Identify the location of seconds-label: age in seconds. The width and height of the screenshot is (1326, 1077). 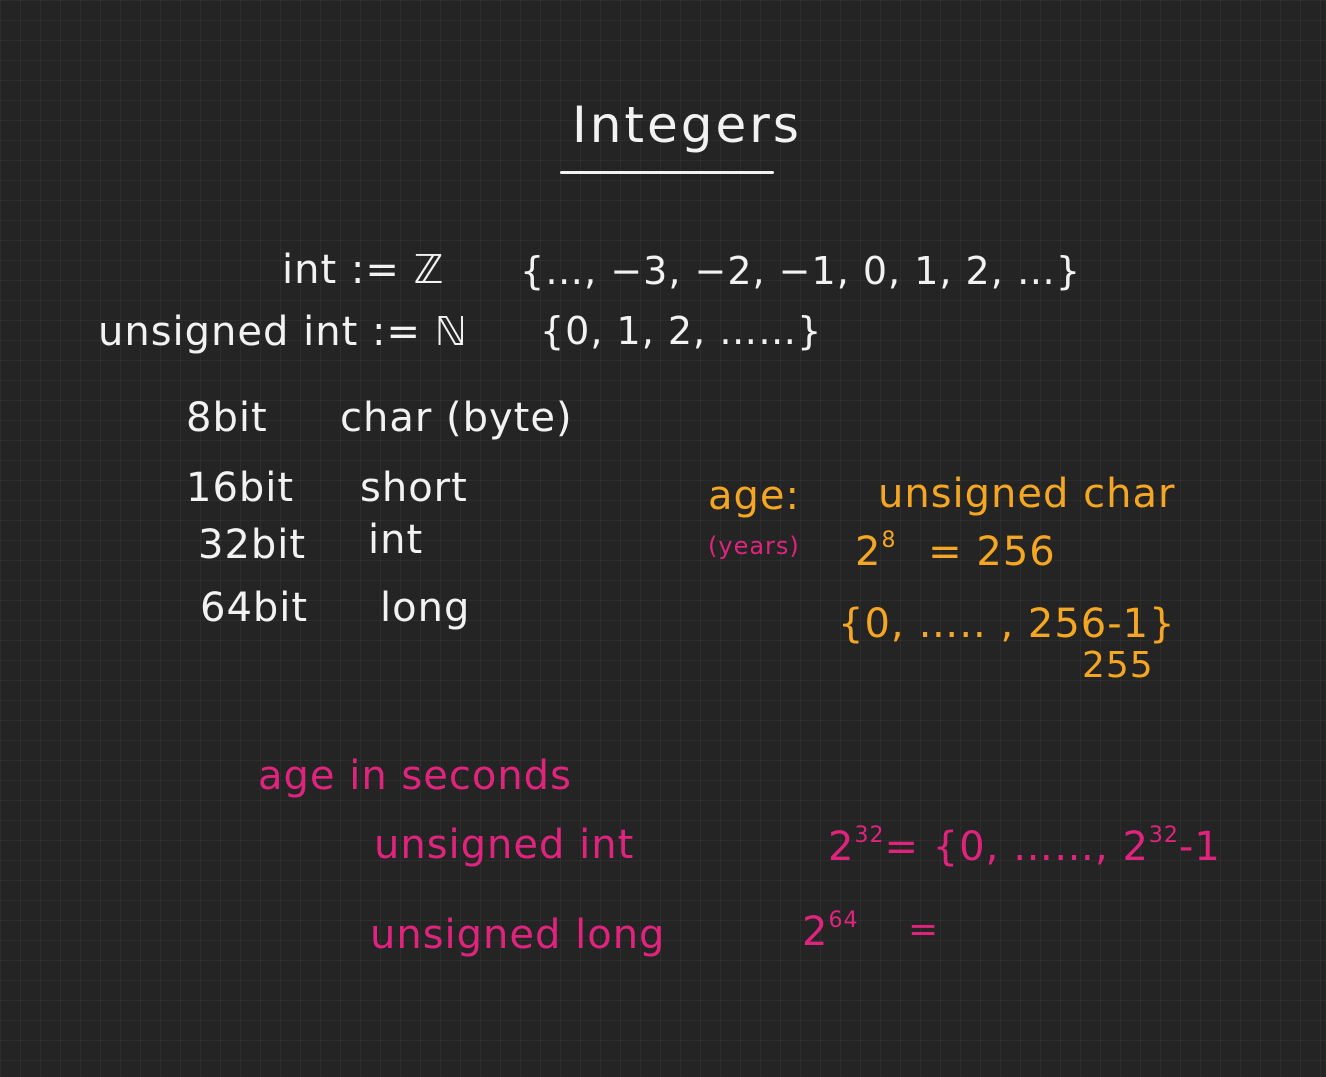
(415, 776).